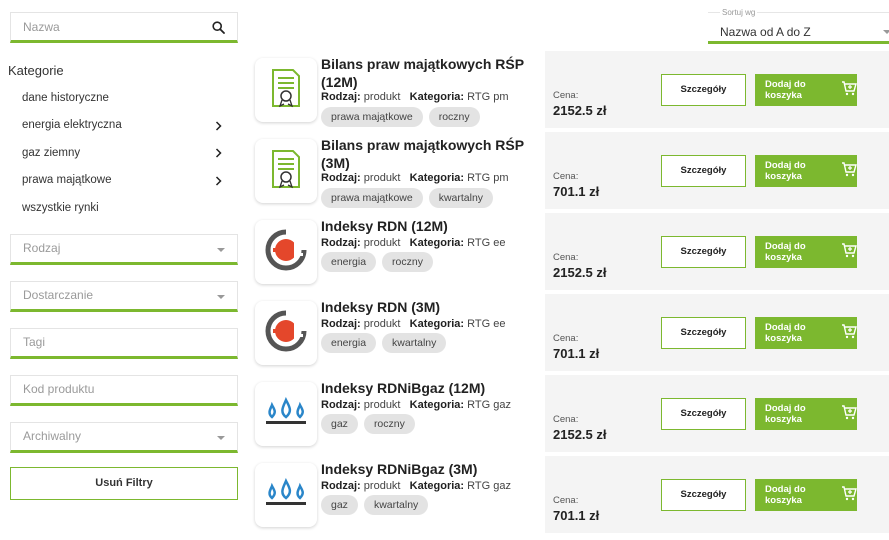 The image size is (889, 540). Describe the element at coordinates (58, 295) in the screenshot. I see `delivery-select-label: Dostarczanie` at that location.